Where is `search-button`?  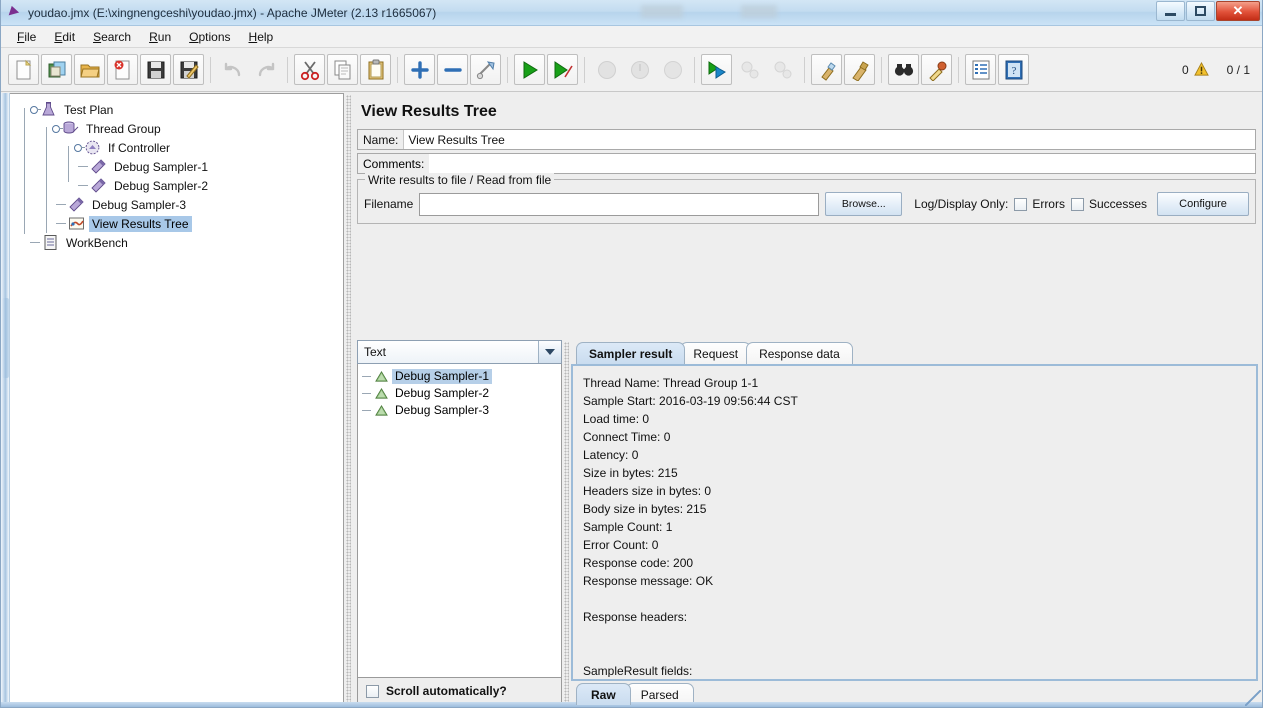
search-button is located at coordinates (903, 69).